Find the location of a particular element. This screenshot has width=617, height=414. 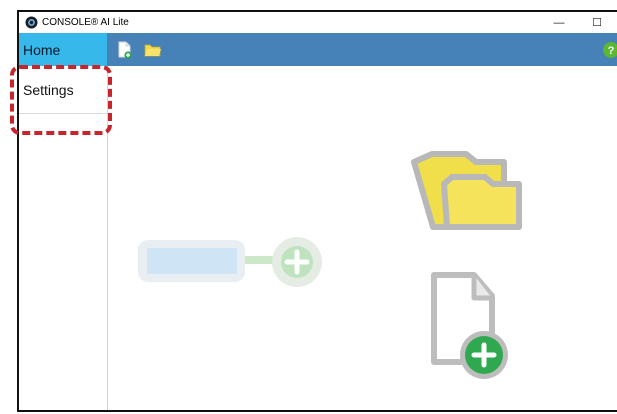

help-glyph: ? is located at coordinates (611, 51).